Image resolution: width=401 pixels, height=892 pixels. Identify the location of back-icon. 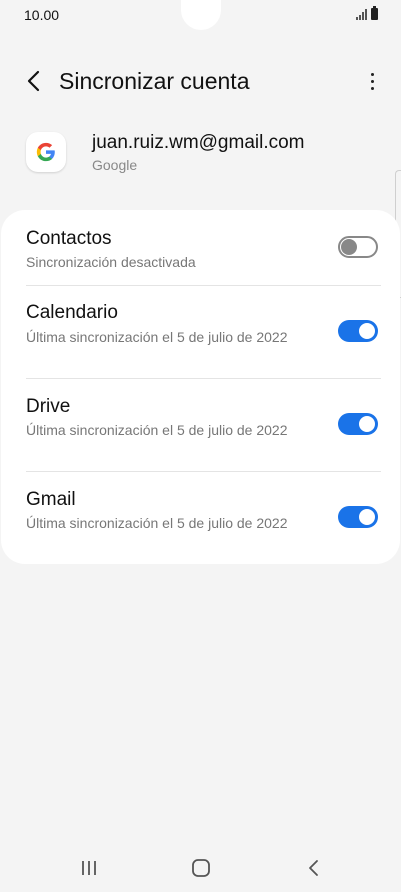
(313, 868).